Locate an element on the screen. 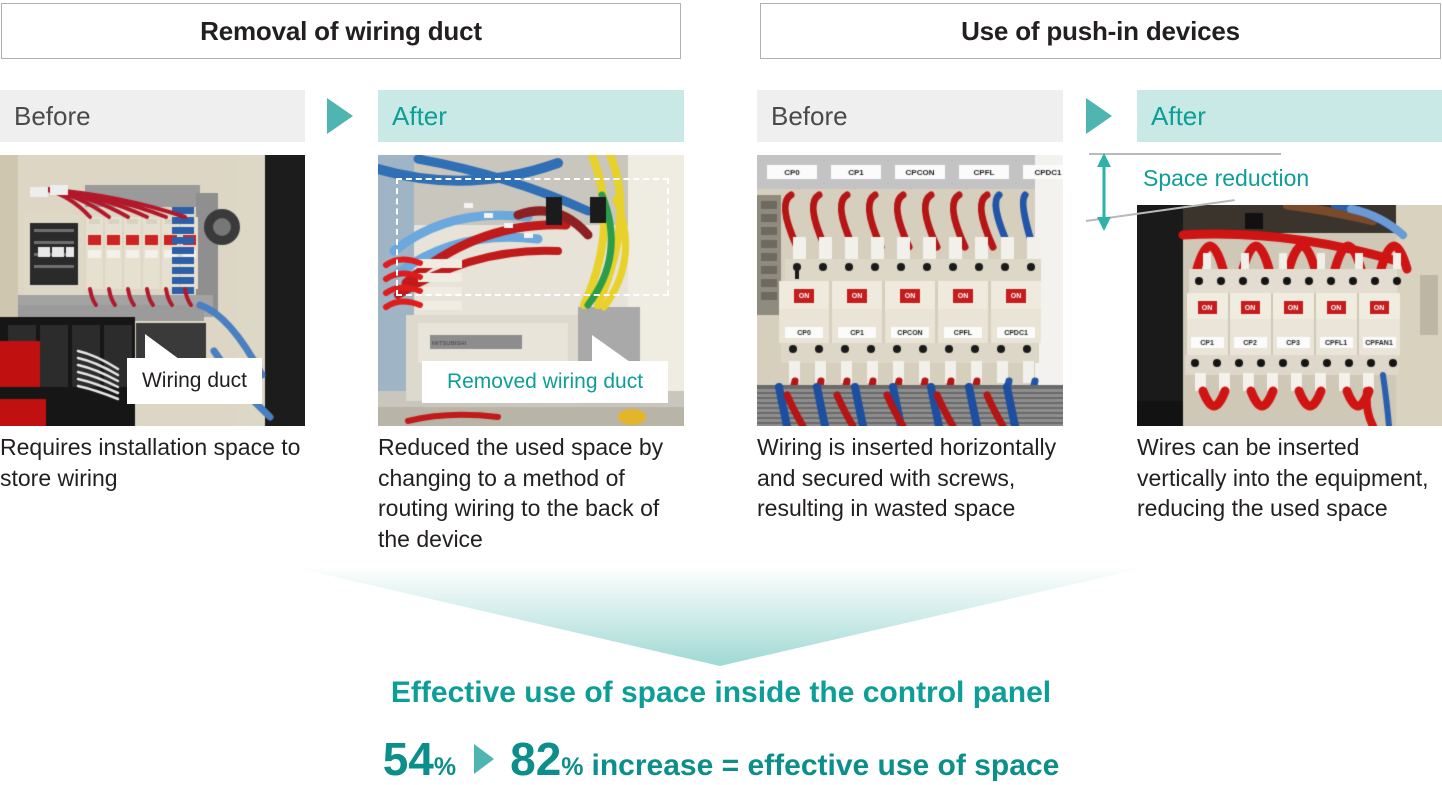 The image size is (1442, 785). space-reduction-label: Space reduction is located at coordinates (1226, 178).